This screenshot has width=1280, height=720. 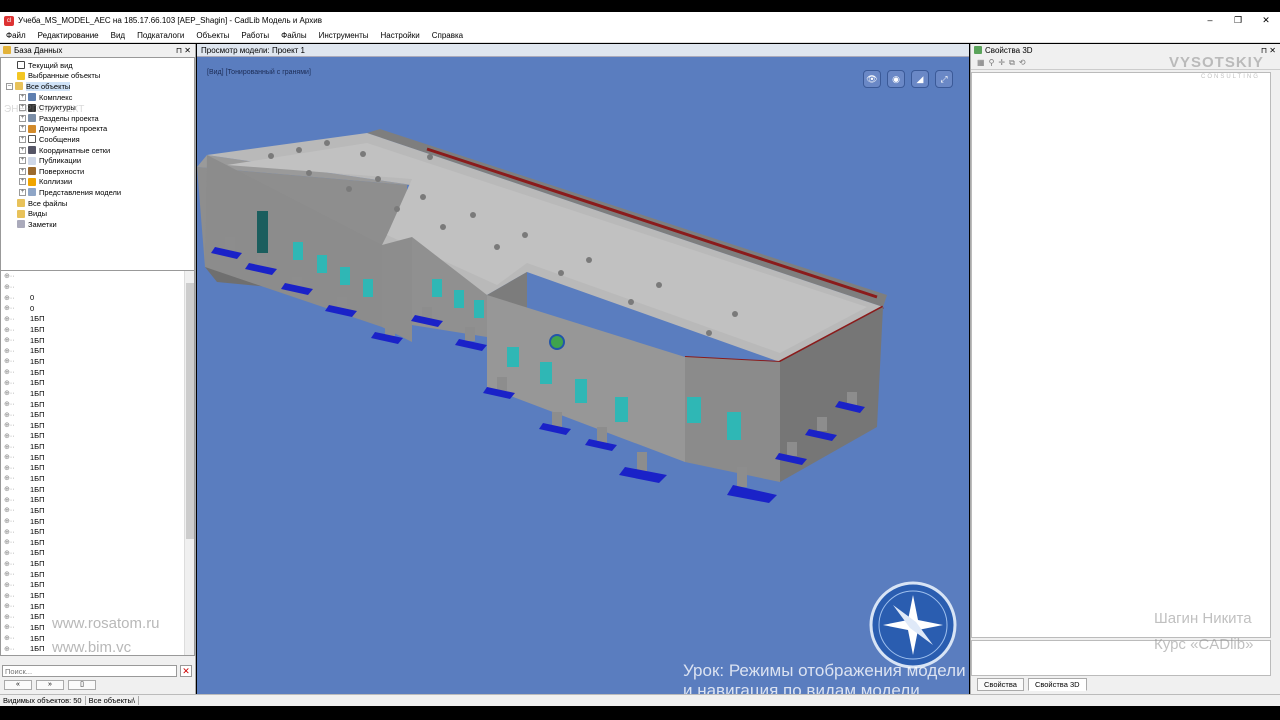 What do you see at coordinates (97, 203) in the screenshot?
I see `tree-item-all-files: Все файлы` at bounding box center [97, 203].